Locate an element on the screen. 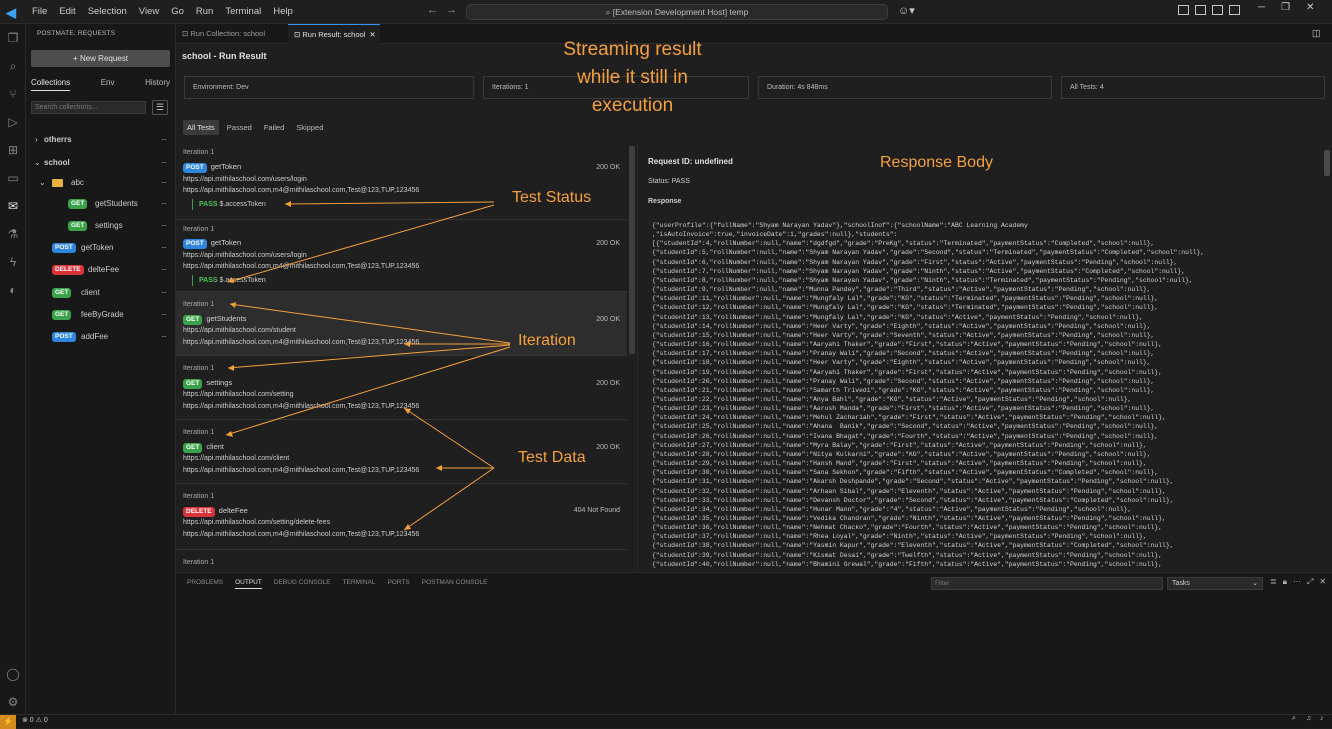 This screenshot has width=1332, height=729. tab-terminal: TERMINAL is located at coordinates (359, 584).